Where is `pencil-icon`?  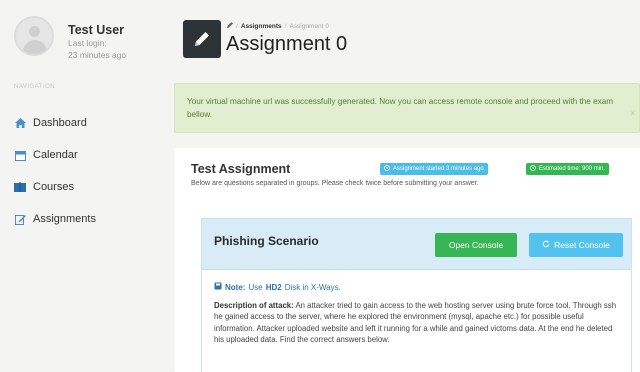 pencil-icon is located at coordinates (202, 39).